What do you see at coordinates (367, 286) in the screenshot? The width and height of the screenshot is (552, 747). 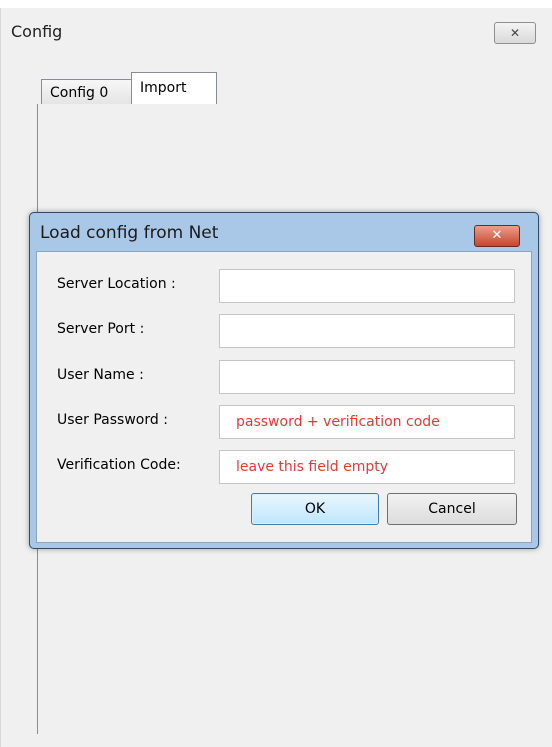 I see `server-location-input` at bounding box center [367, 286].